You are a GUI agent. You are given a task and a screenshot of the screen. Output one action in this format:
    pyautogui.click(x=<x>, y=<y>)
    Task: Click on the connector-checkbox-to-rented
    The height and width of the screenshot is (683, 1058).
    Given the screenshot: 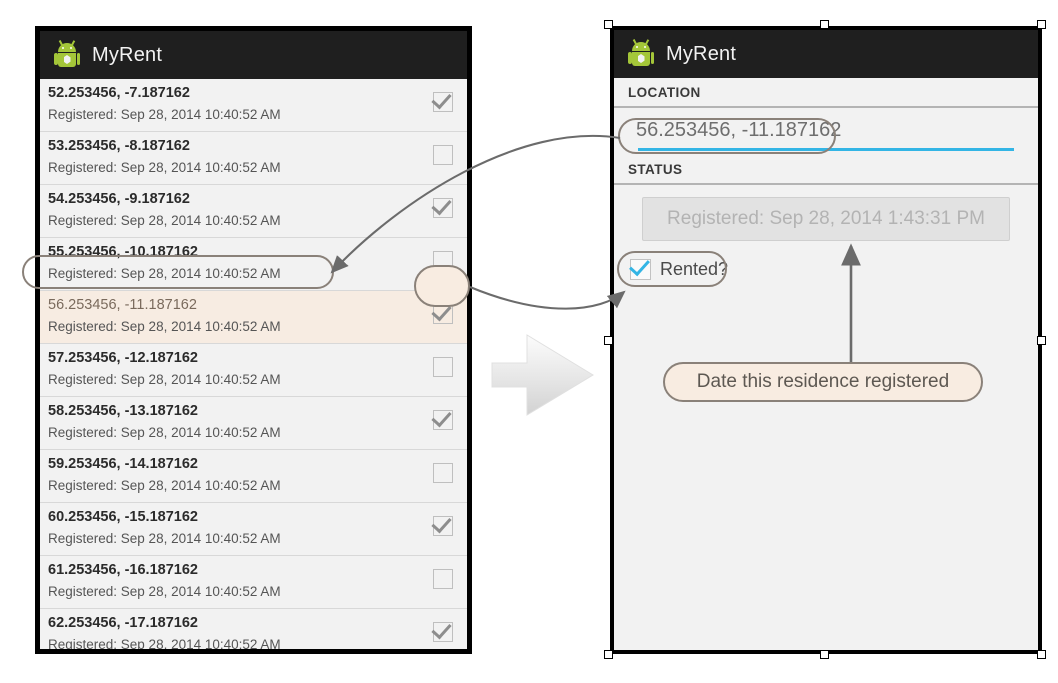 What is the action you would take?
    pyautogui.click(x=547, y=298)
    